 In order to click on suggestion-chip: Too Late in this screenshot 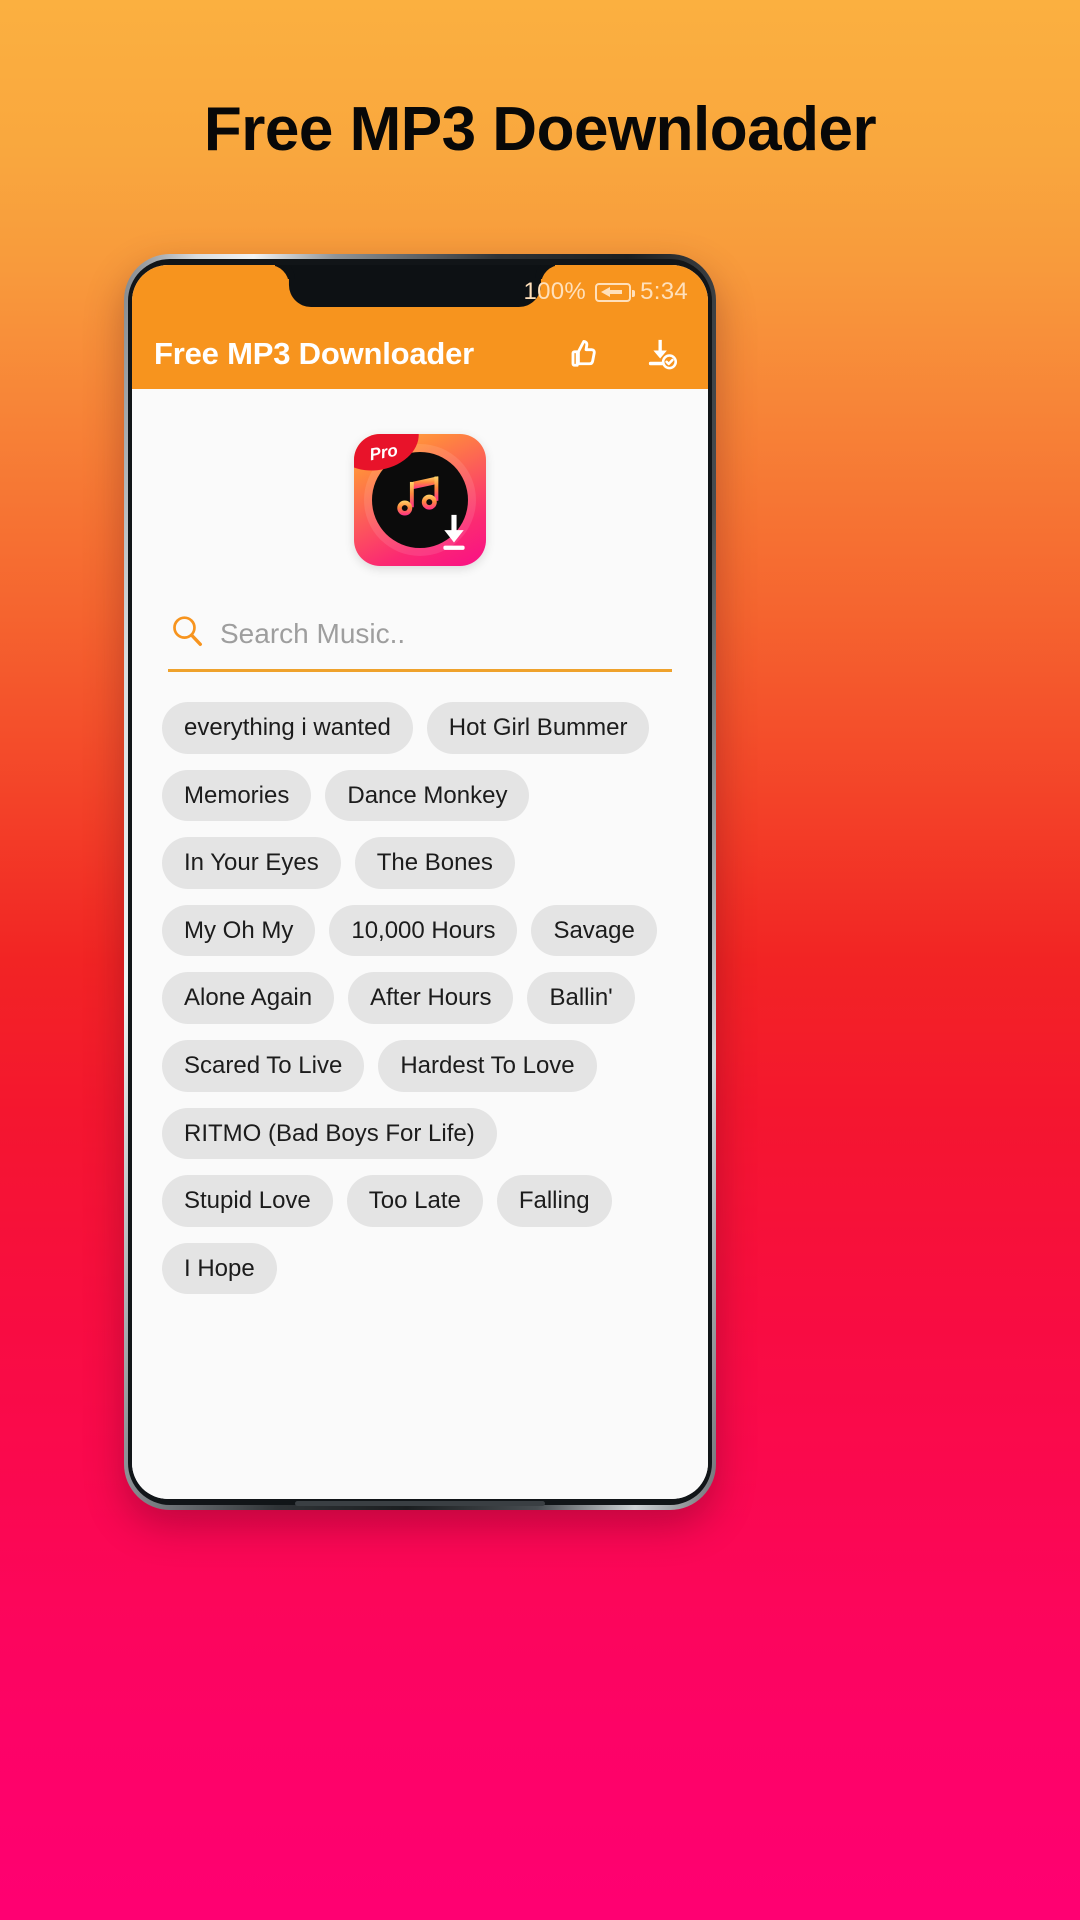, I will do `click(414, 1201)`.